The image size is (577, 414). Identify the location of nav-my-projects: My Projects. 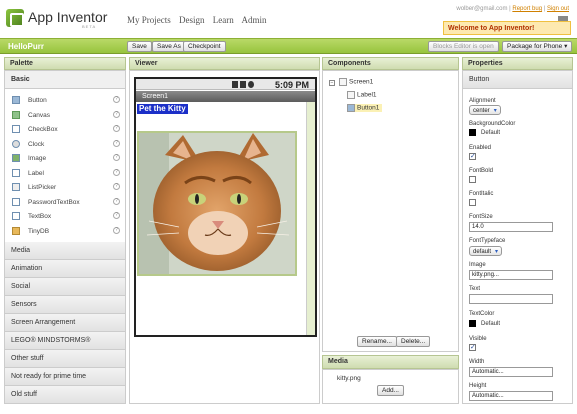
(149, 20).